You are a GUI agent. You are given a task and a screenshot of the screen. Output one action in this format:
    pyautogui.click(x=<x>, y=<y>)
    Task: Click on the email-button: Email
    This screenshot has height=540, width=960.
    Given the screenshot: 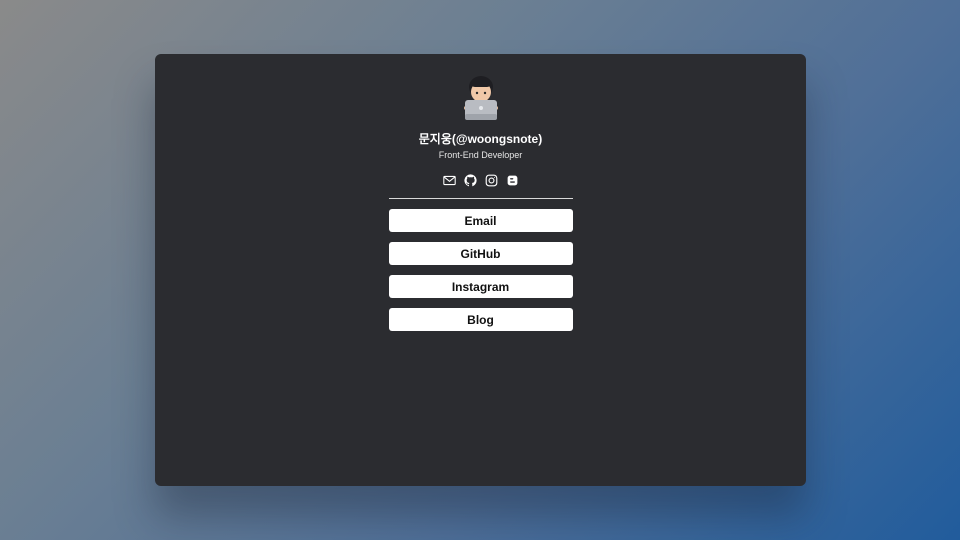 What is the action you would take?
    pyautogui.click(x=480, y=220)
    